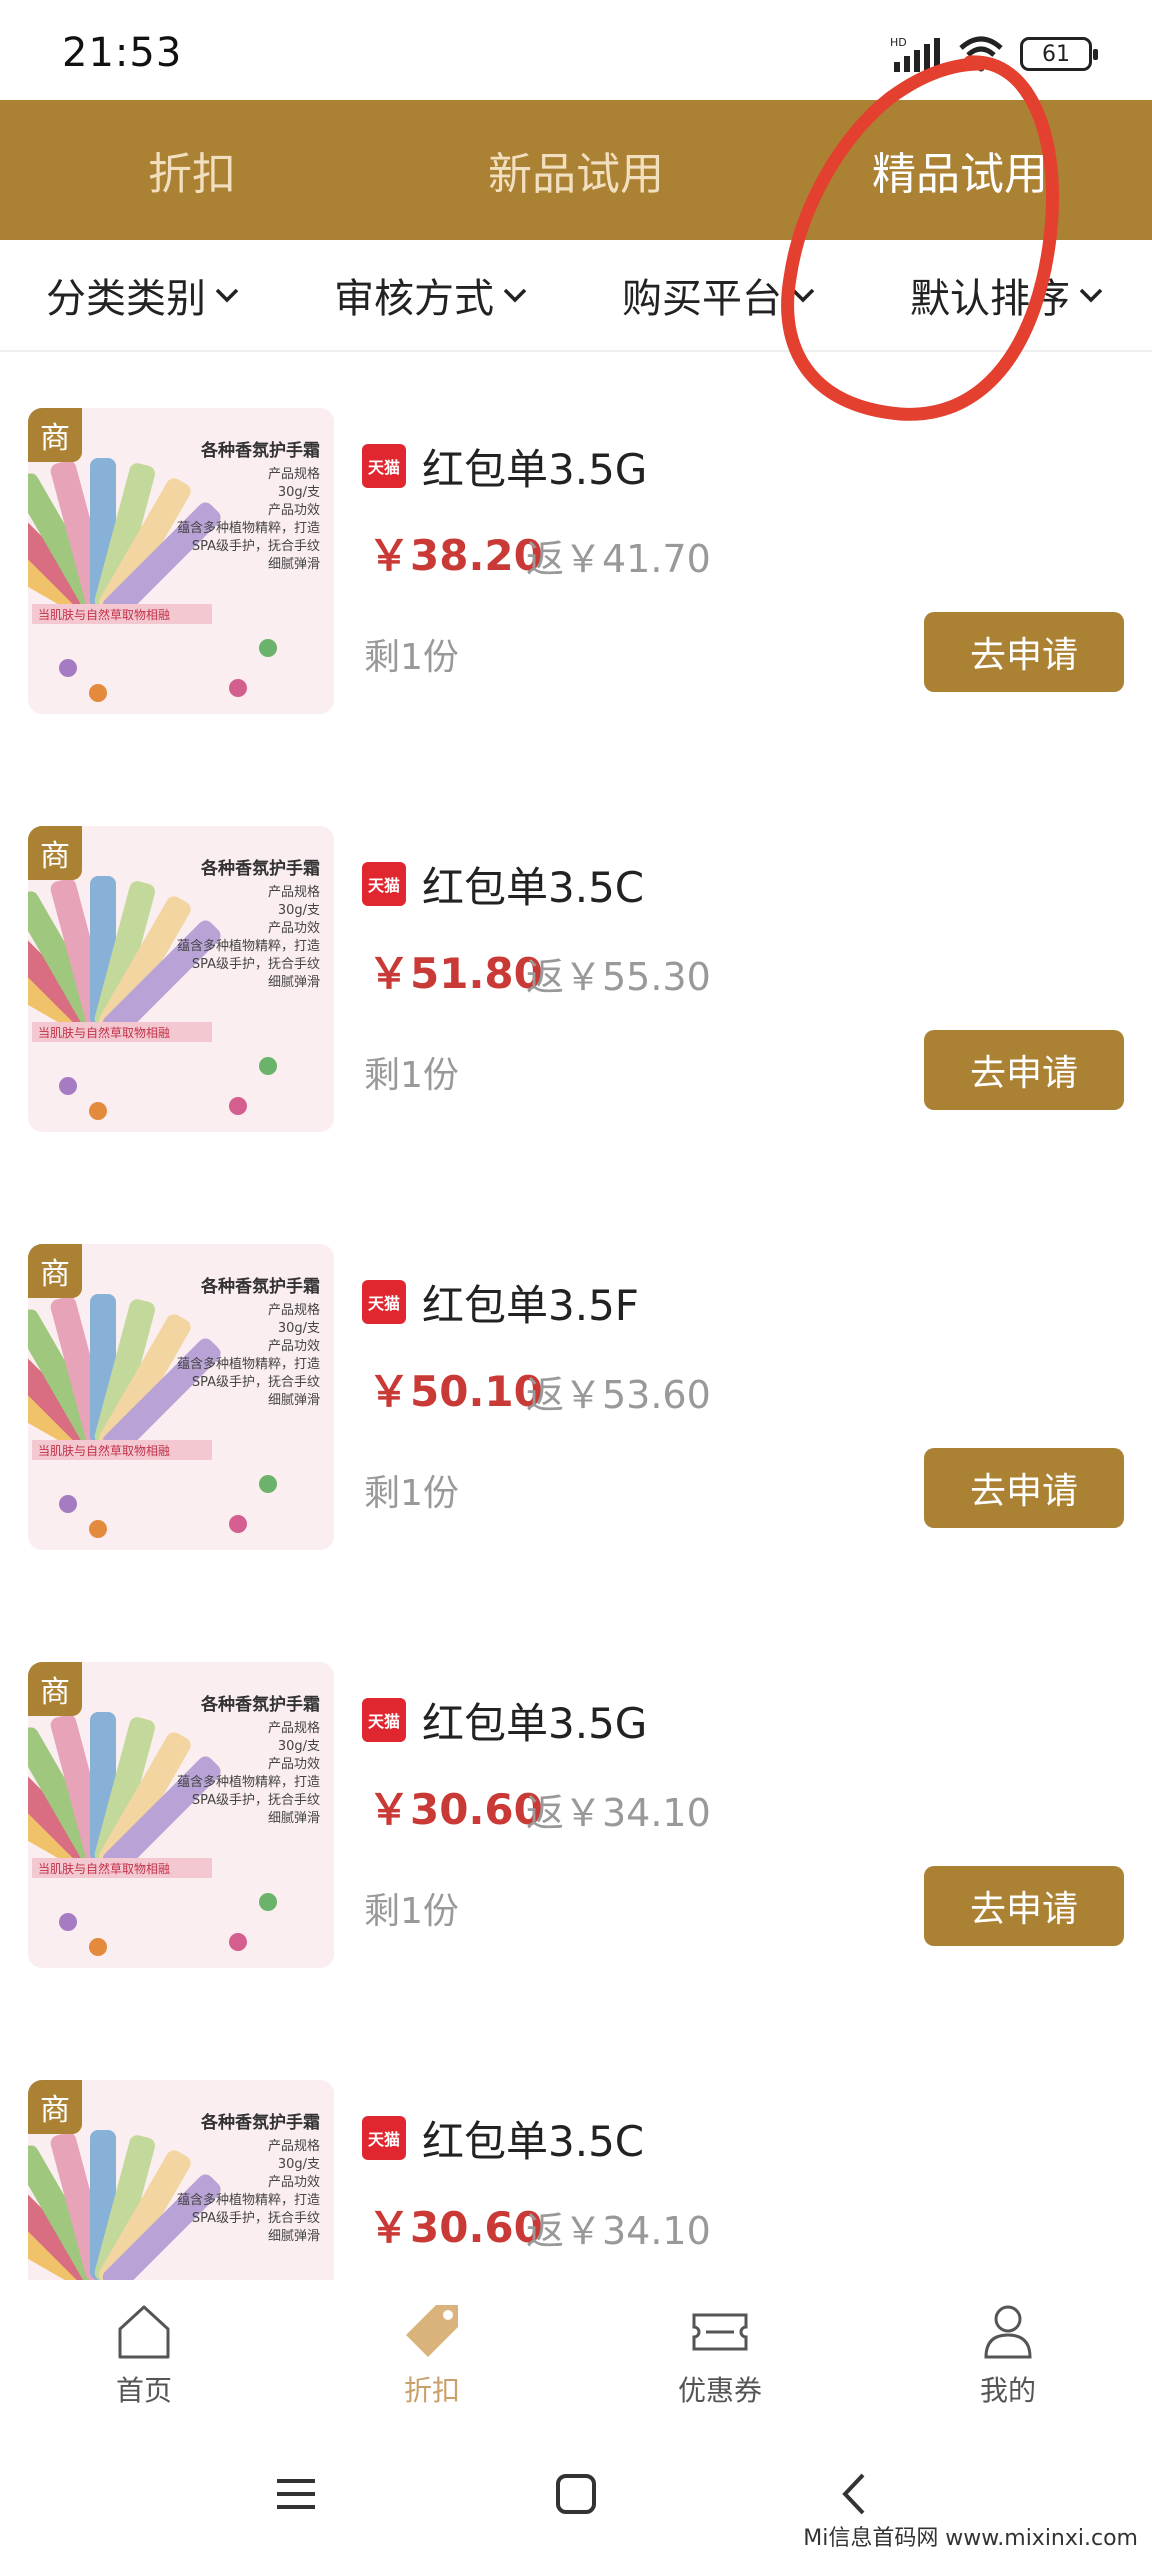 Image resolution: width=1152 pixels, height=2560 pixels. Describe the element at coordinates (432, 2331) in the screenshot. I see `tag-icon` at that location.